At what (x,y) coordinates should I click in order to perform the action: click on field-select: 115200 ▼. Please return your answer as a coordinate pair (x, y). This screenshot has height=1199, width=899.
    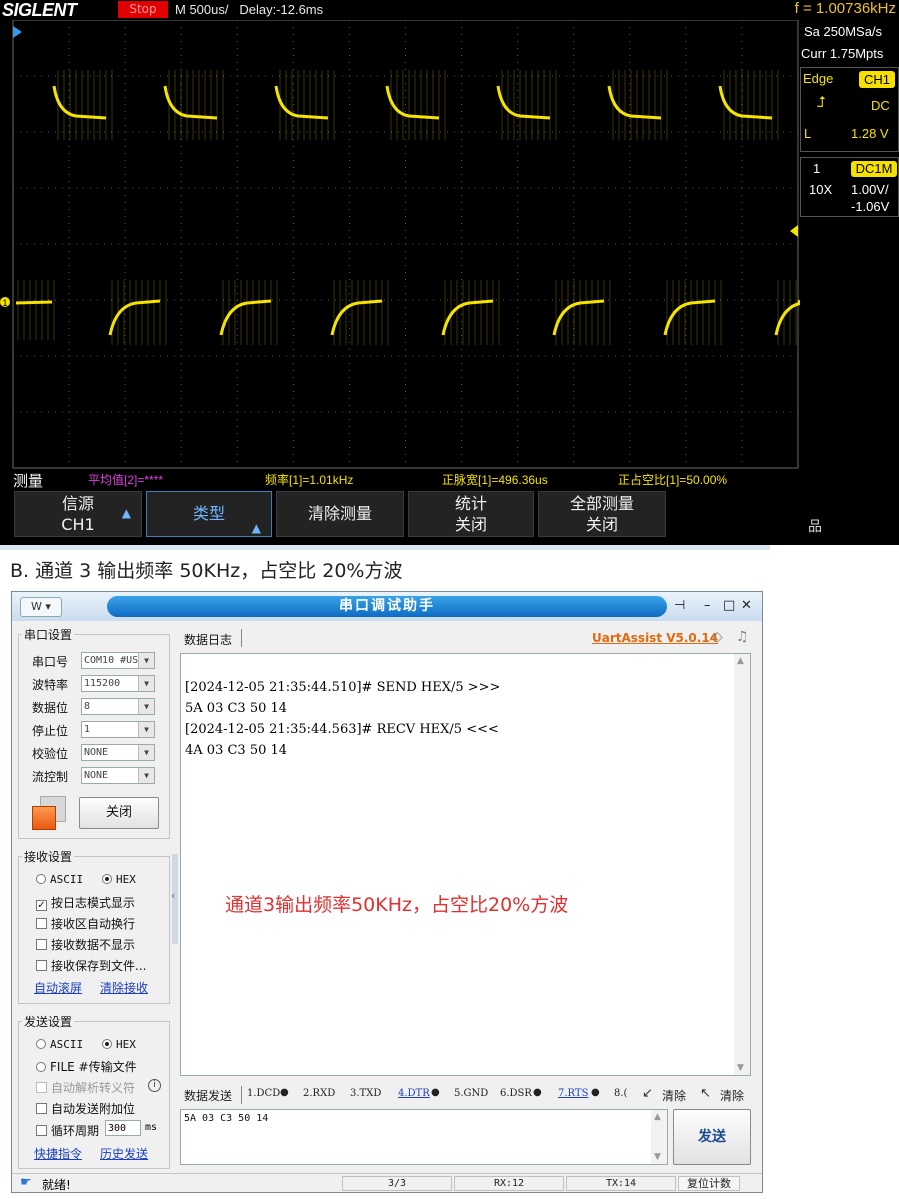
    Looking at the image, I should click on (118, 683).